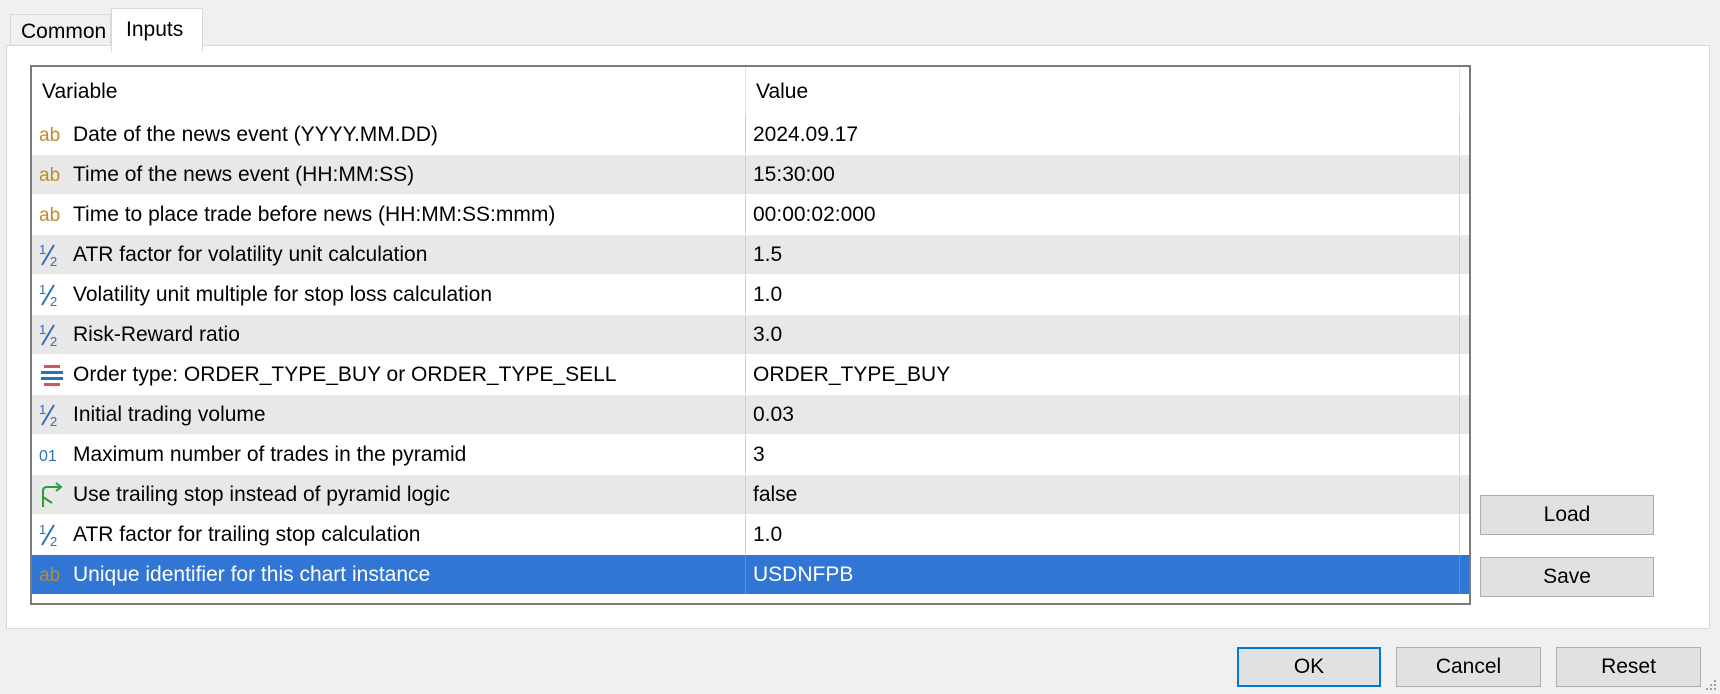  Describe the element at coordinates (247, 534) in the screenshot. I see `variable-name: ATR factor for trailing stop calculation` at that location.